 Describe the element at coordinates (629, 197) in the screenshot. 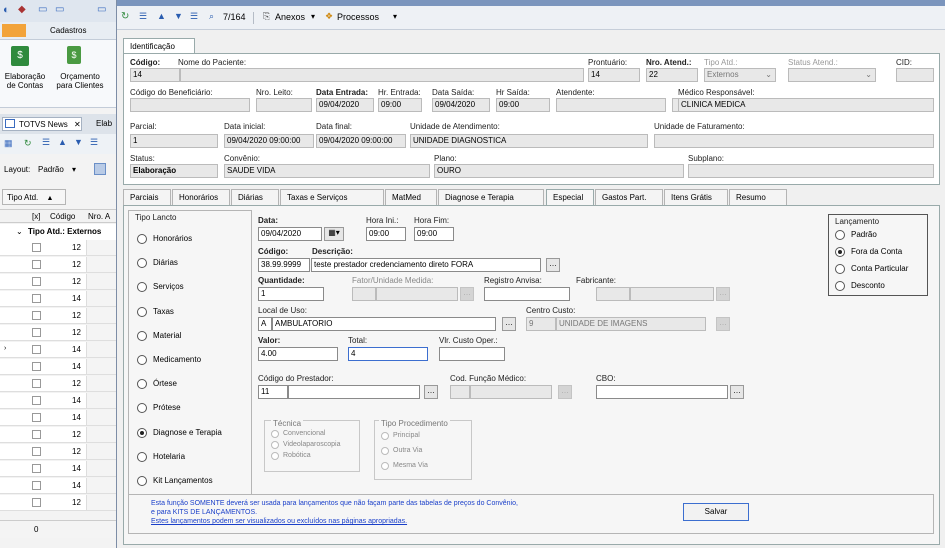

I see `tab-gastos-part: Gastos Part.` at that location.